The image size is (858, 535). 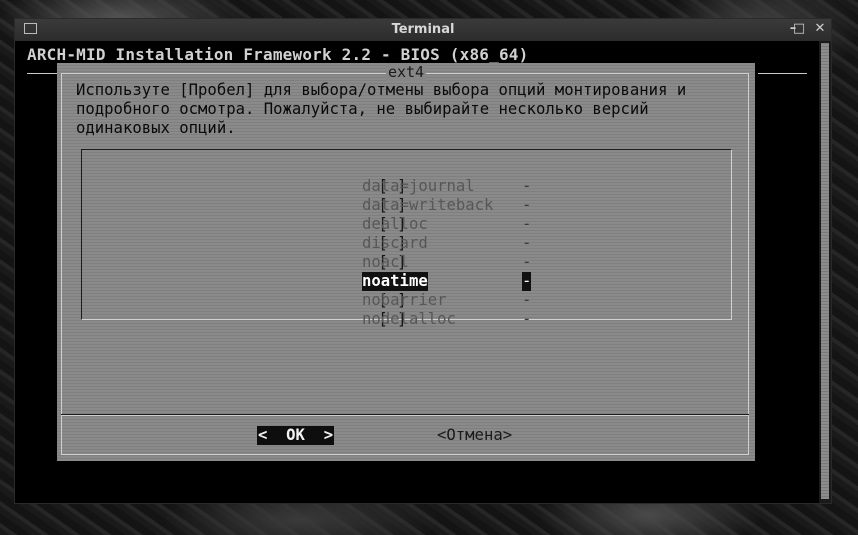 What do you see at coordinates (799, 29) in the screenshot?
I see `maximize-icon: □` at bounding box center [799, 29].